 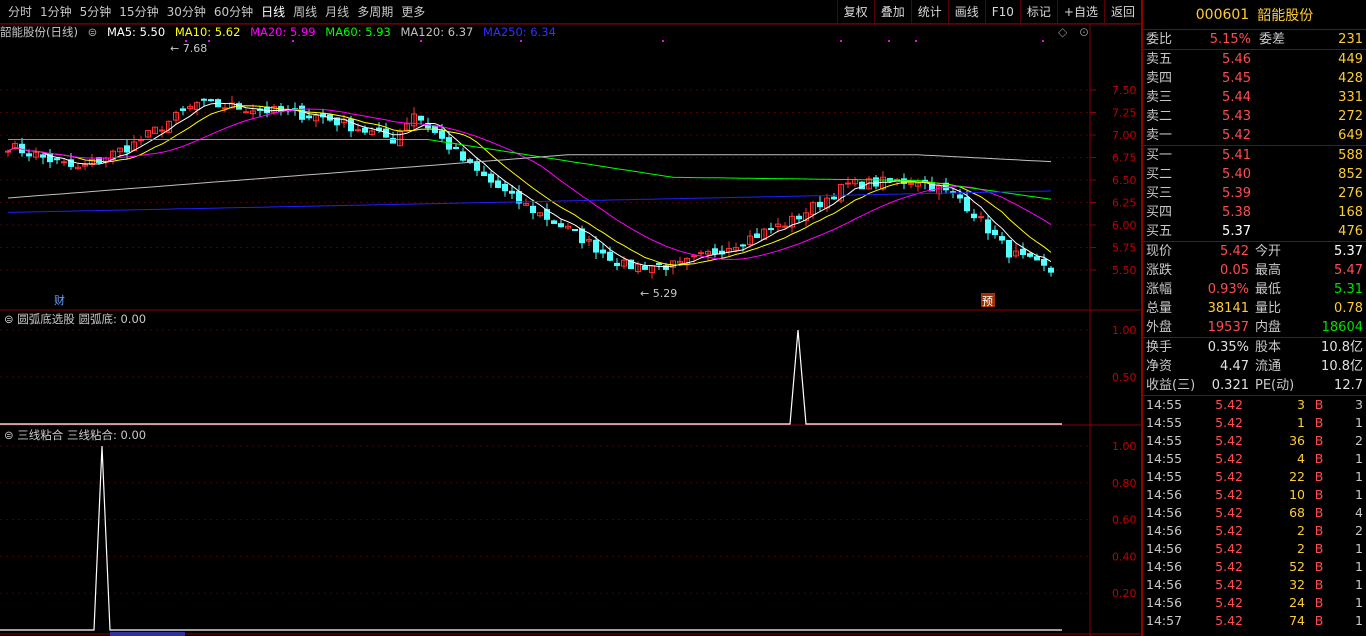 I want to click on stat-label: 换手, so click(x=1159, y=347).